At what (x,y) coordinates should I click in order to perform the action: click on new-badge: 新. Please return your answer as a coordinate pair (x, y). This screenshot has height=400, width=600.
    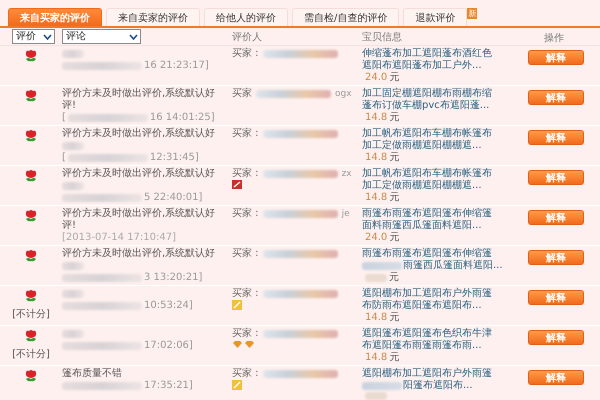
    Looking at the image, I should click on (472, 13).